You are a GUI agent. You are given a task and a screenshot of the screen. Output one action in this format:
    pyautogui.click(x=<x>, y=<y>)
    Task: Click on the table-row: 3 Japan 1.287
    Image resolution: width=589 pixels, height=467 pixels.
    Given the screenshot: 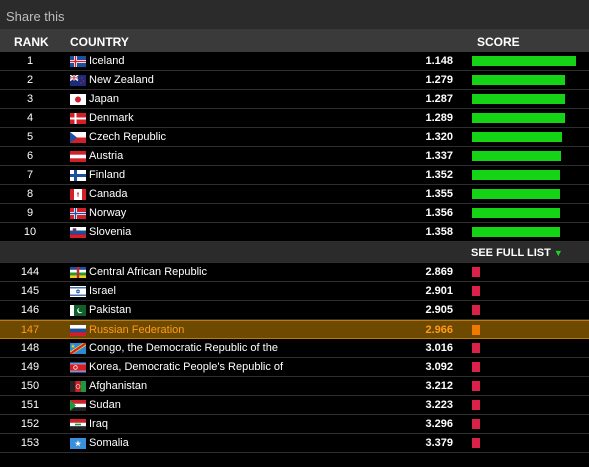 What is the action you would take?
    pyautogui.click(x=294, y=99)
    